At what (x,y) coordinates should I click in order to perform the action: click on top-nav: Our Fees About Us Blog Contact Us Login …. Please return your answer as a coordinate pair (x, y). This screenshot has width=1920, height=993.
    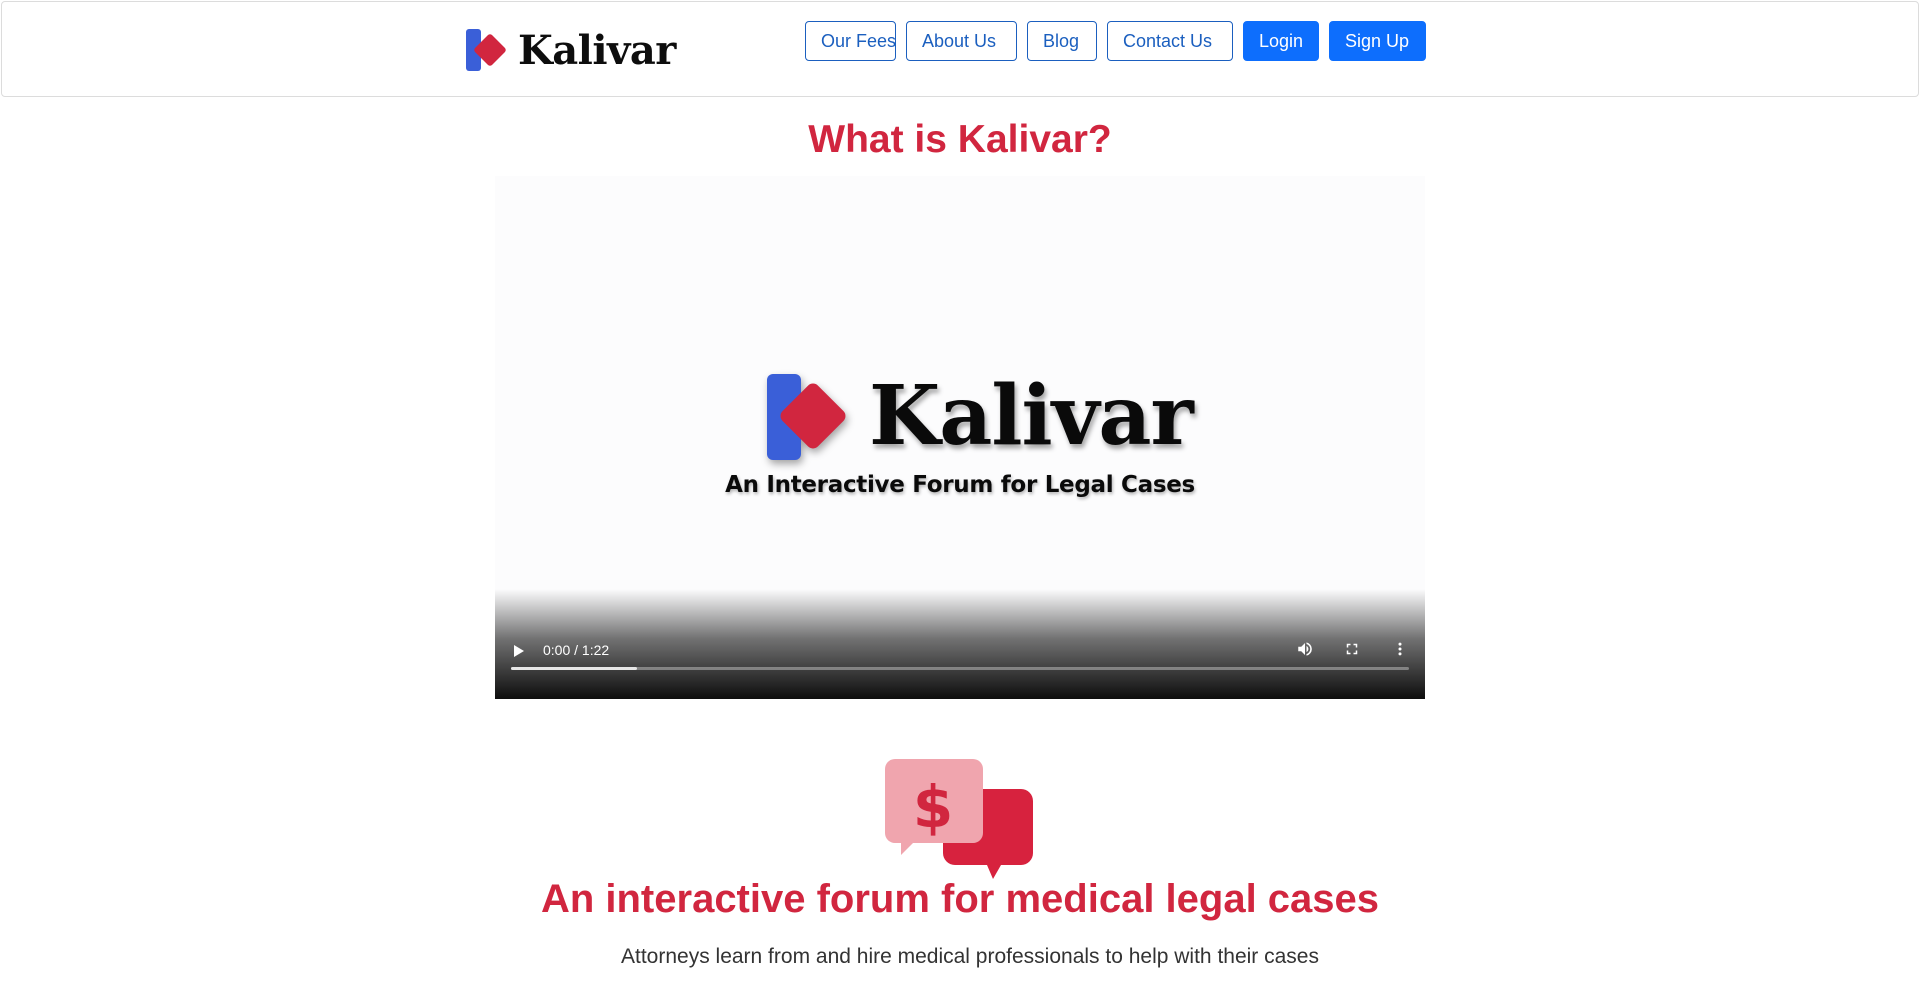
    Looking at the image, I should click on (1115, 41).